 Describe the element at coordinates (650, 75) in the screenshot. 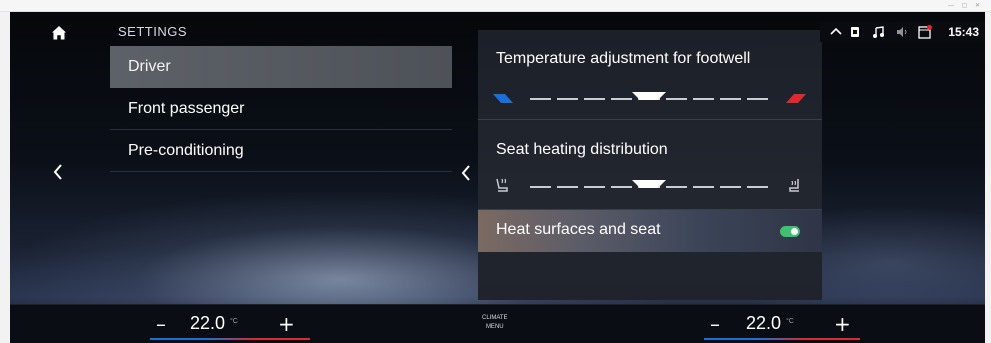

I see `footwell-row: Temperature adjustment for footwell` at that location.